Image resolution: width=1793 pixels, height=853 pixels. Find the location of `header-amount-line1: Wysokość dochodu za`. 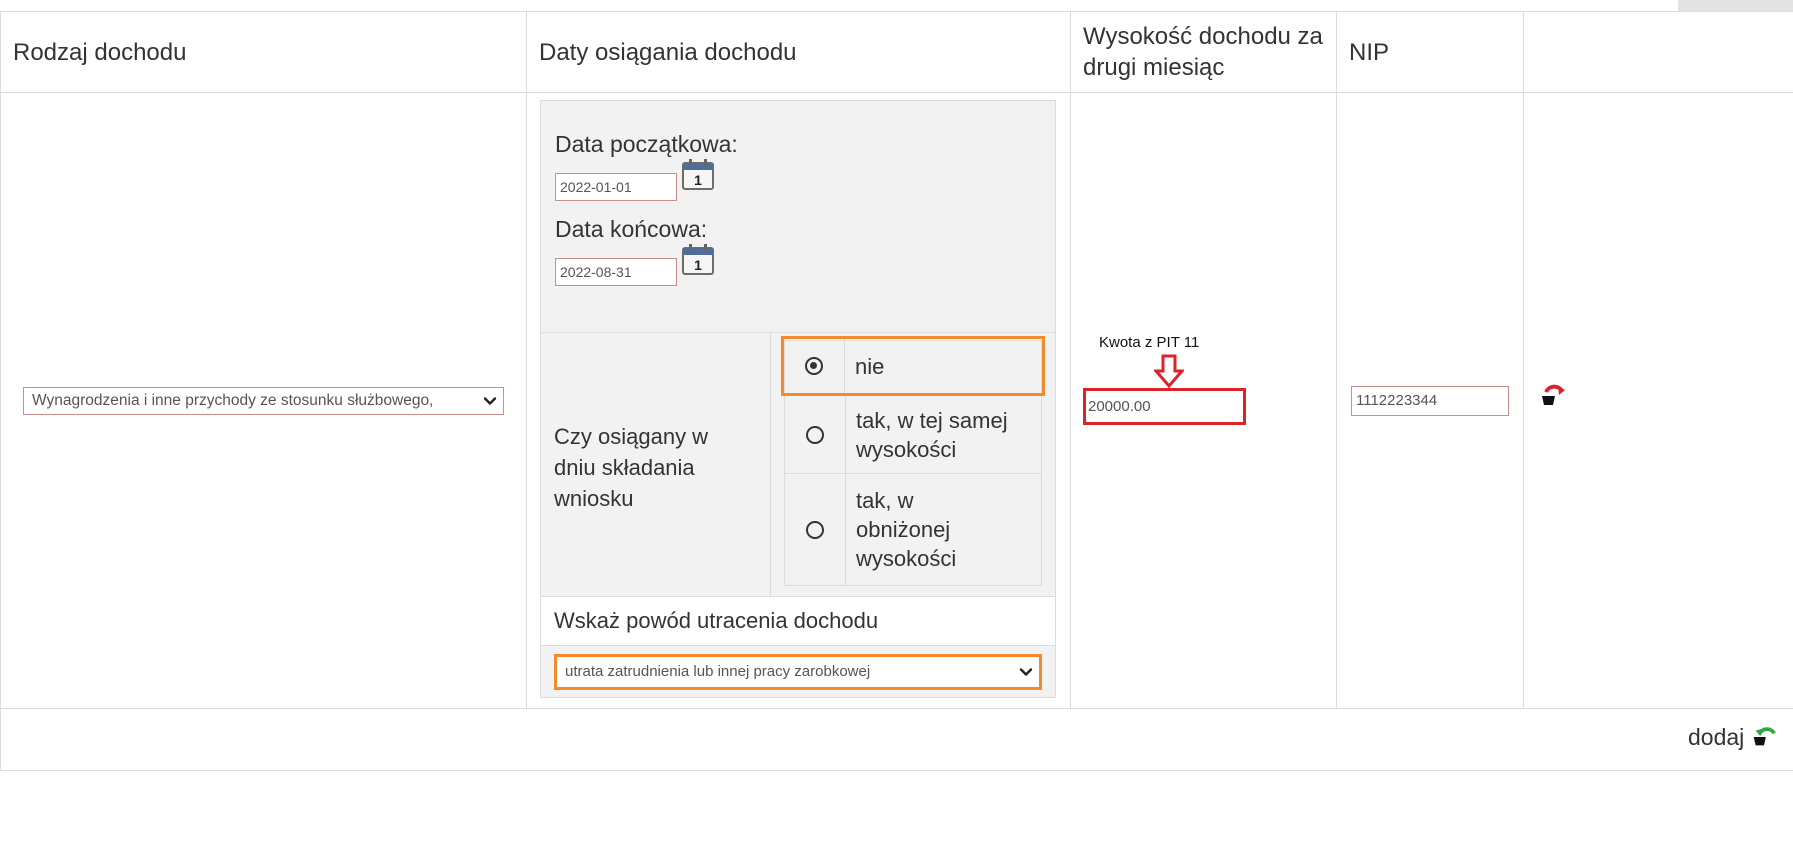

header-amount-line1: Wysokość dochodu za is located at coordinates (1203, 36).